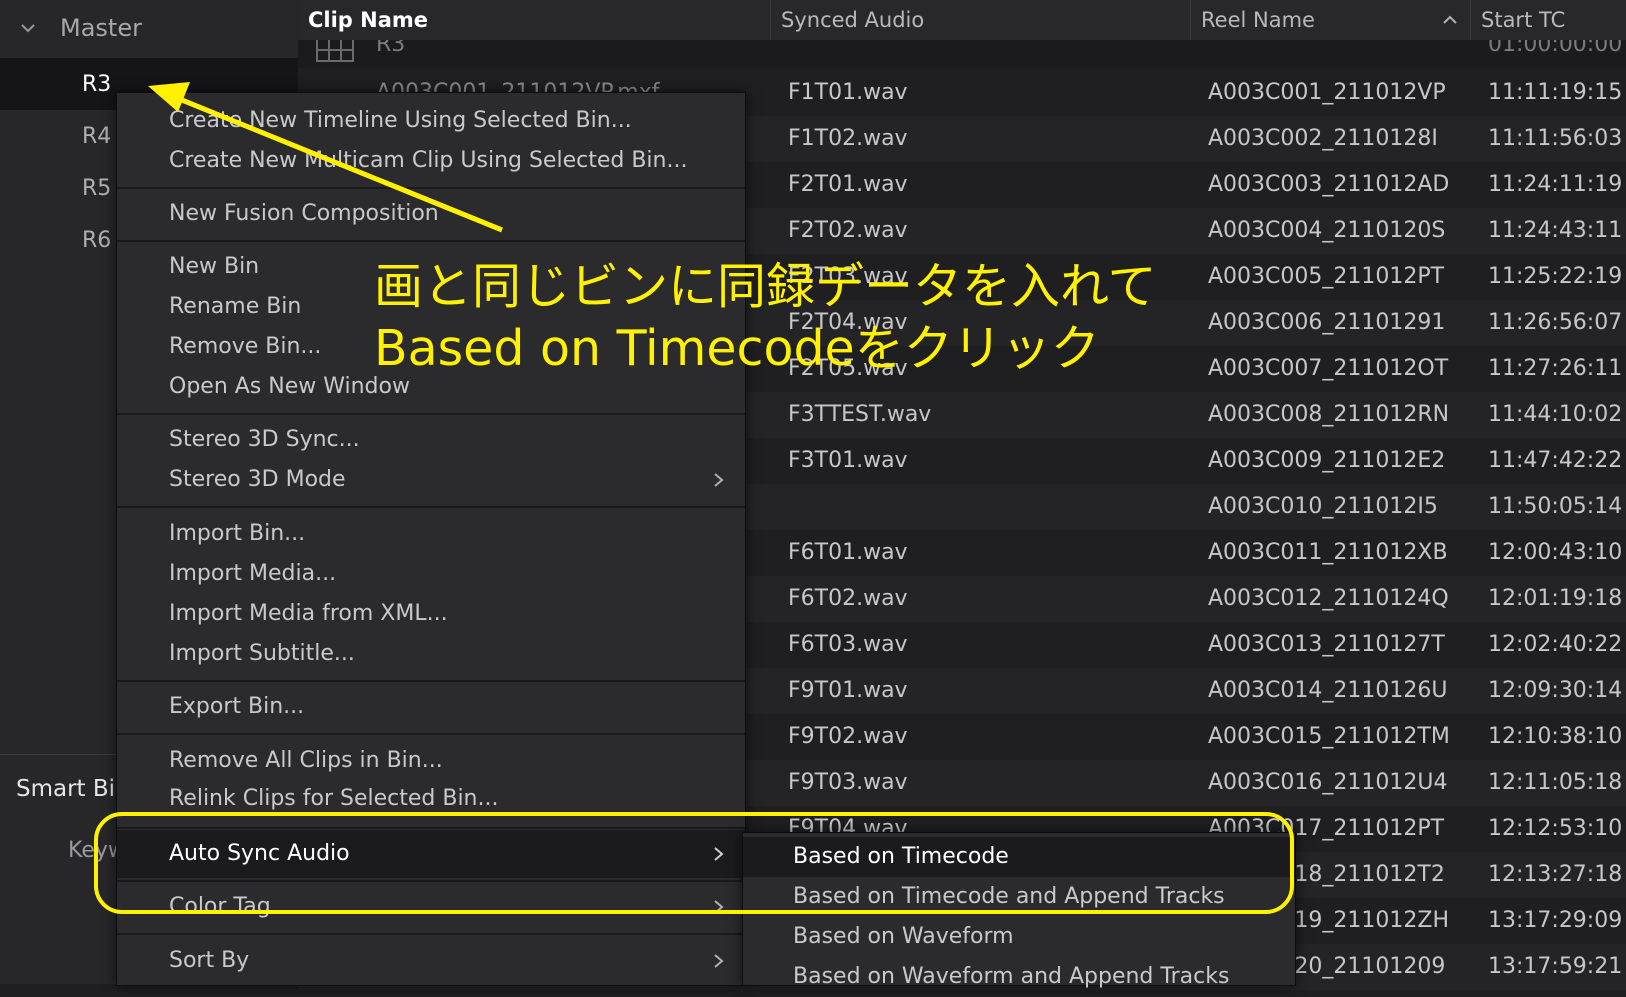 Image resolution: width=1626 pixels, height=997 pixels. What do you see at coordinates (97, 188) in the screenshot?
I see `bin-item-label: R5` at bounding box center [97, 188].